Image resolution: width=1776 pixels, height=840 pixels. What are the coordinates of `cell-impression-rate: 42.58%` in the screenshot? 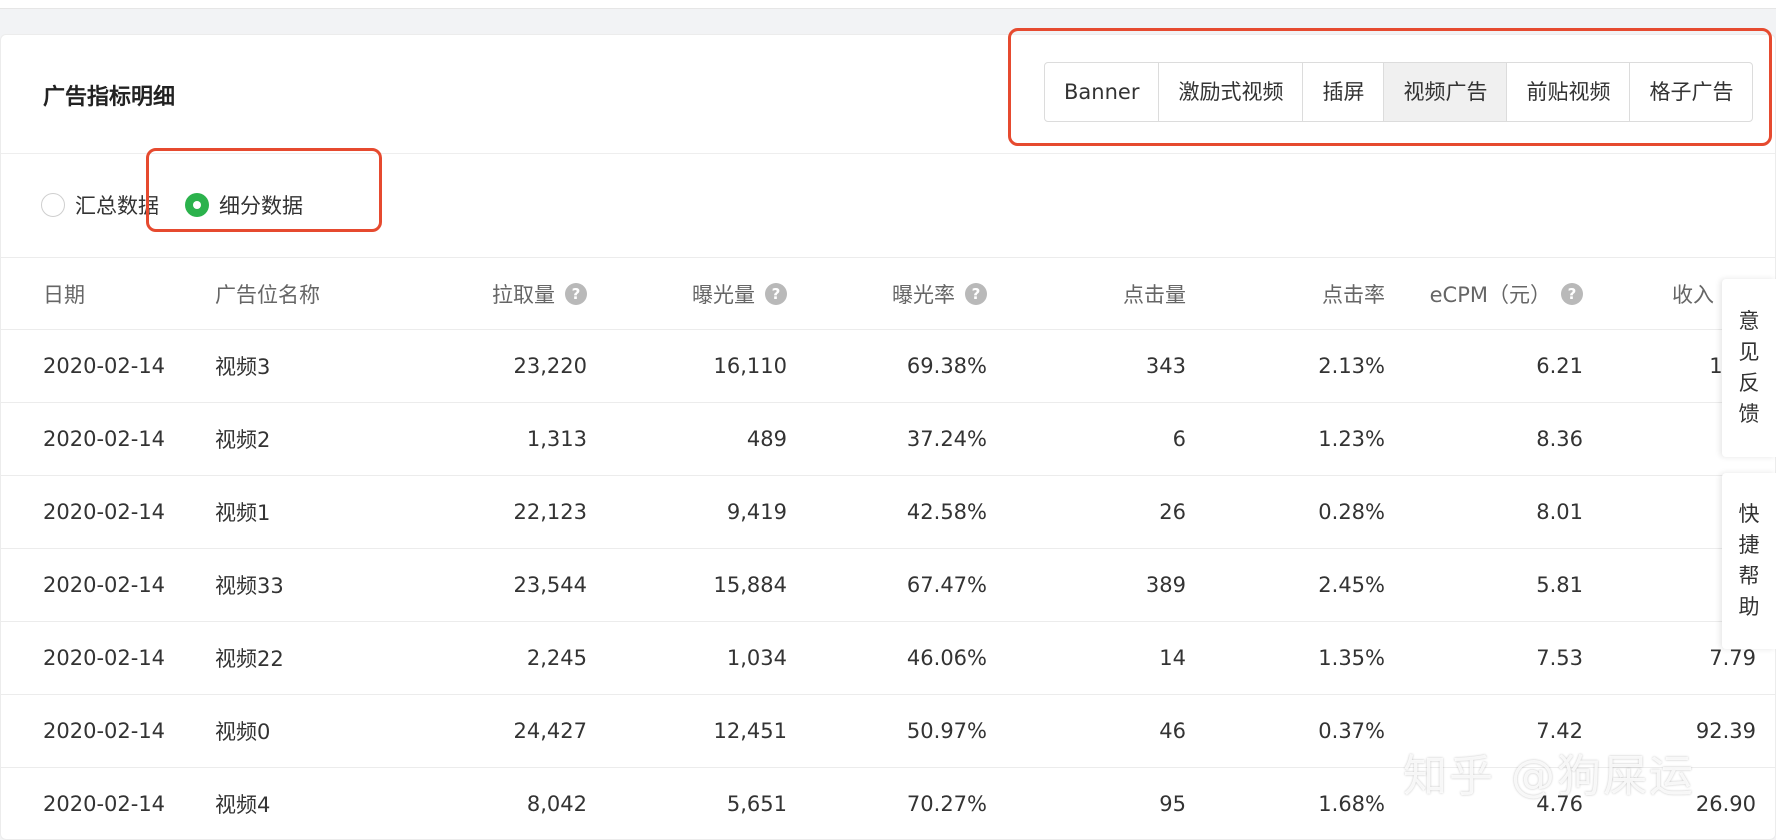 It's located at (946, 512).